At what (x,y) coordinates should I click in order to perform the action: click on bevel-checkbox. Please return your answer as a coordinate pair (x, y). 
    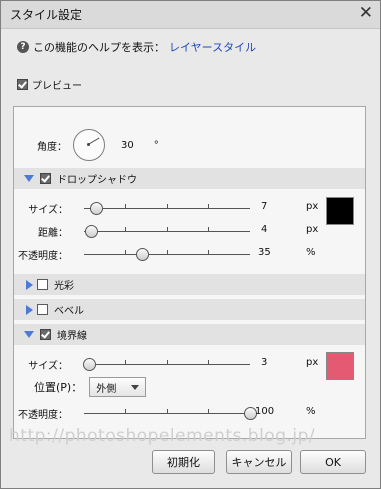
    Looking at the image, I should click on (42, 309).